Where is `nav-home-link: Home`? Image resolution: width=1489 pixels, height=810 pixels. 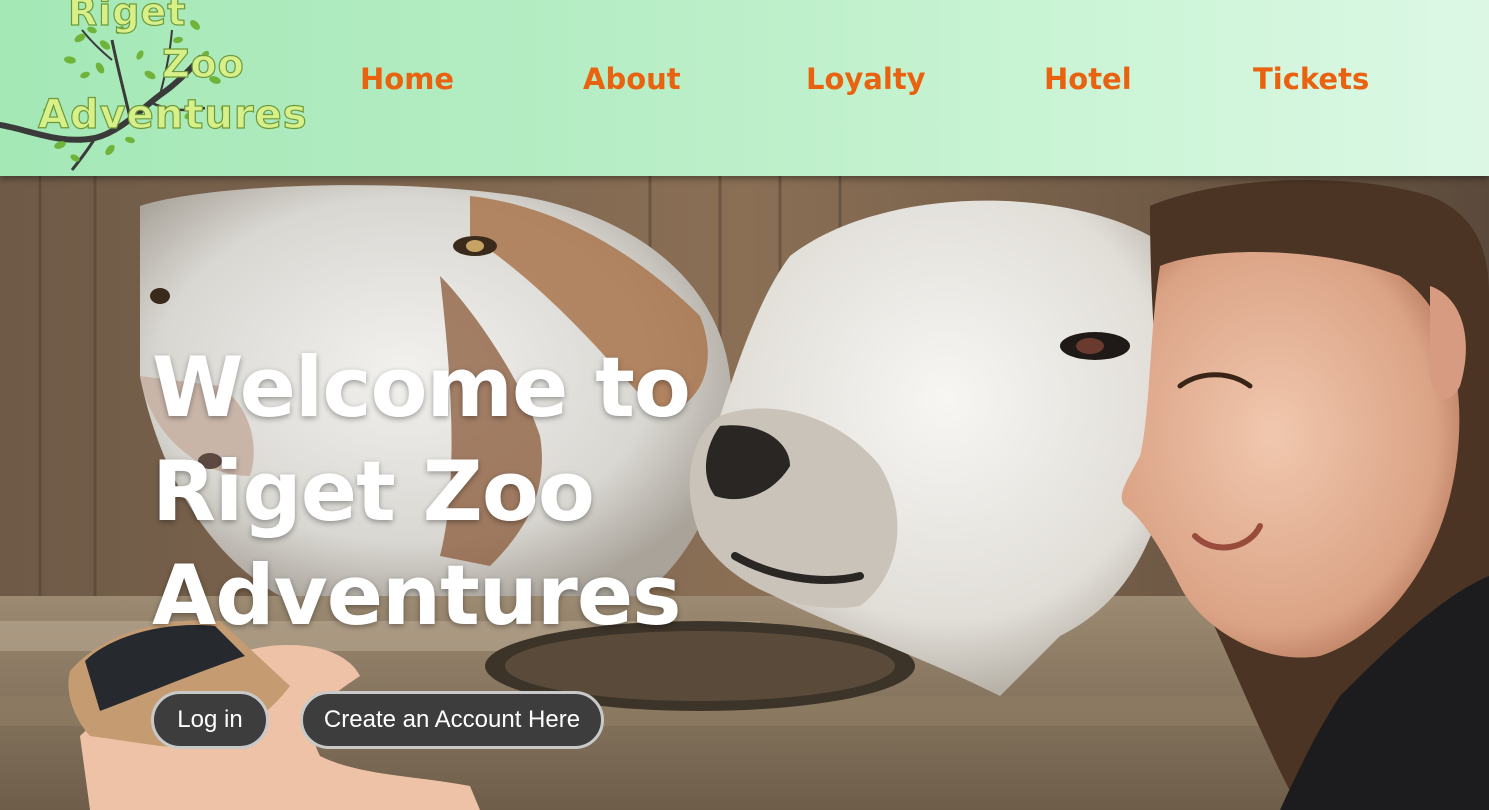 nav-home-link: Home is located at coordinates (407, 79).